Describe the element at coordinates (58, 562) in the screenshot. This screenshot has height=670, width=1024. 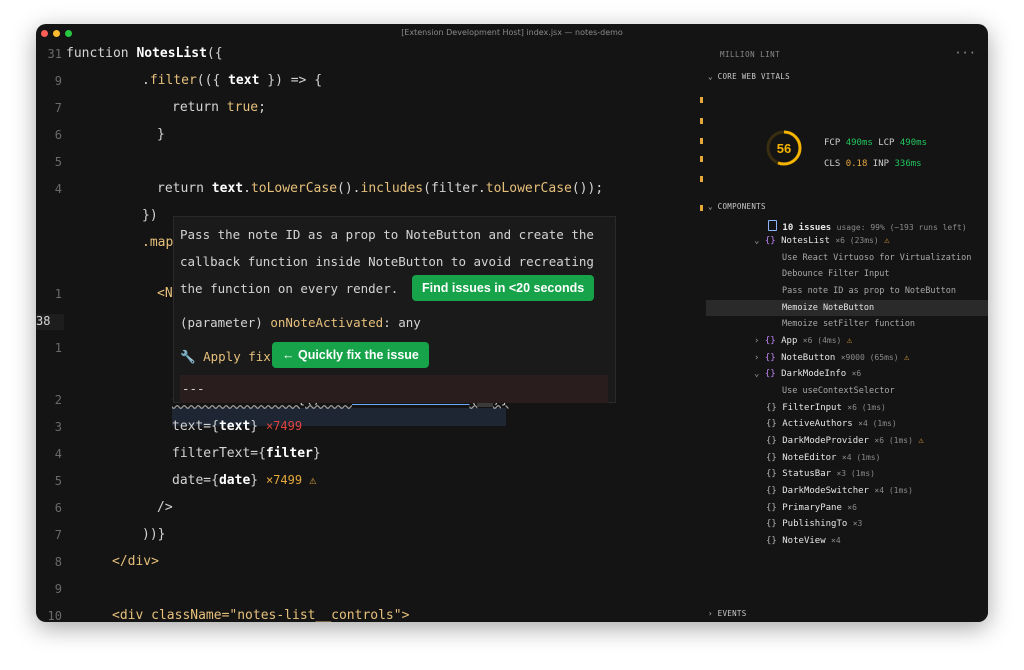
I see `line-number: 8` at that location.